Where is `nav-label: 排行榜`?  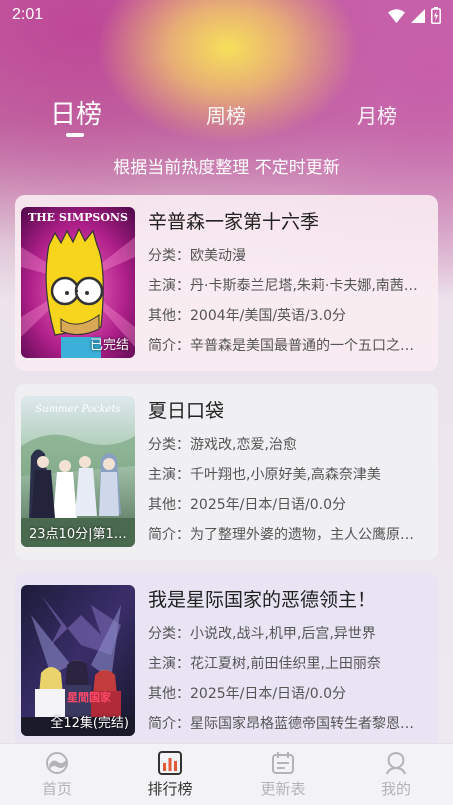 nav-label: 排行榜 is located at coordinates (170, 789).